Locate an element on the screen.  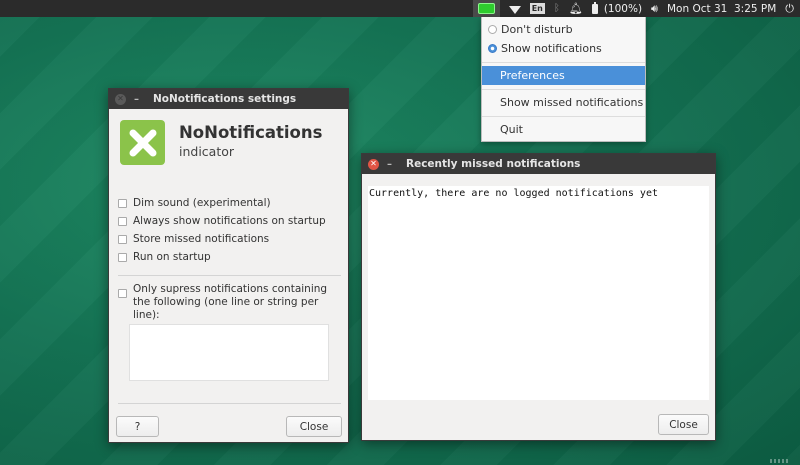
battery-icon is located at coordinates (594, 7).